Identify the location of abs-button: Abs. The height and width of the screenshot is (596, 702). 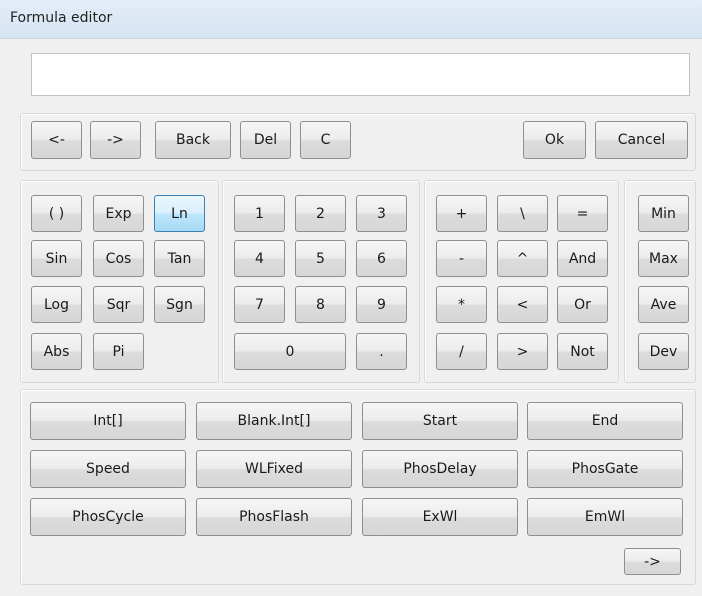
(56, 351).